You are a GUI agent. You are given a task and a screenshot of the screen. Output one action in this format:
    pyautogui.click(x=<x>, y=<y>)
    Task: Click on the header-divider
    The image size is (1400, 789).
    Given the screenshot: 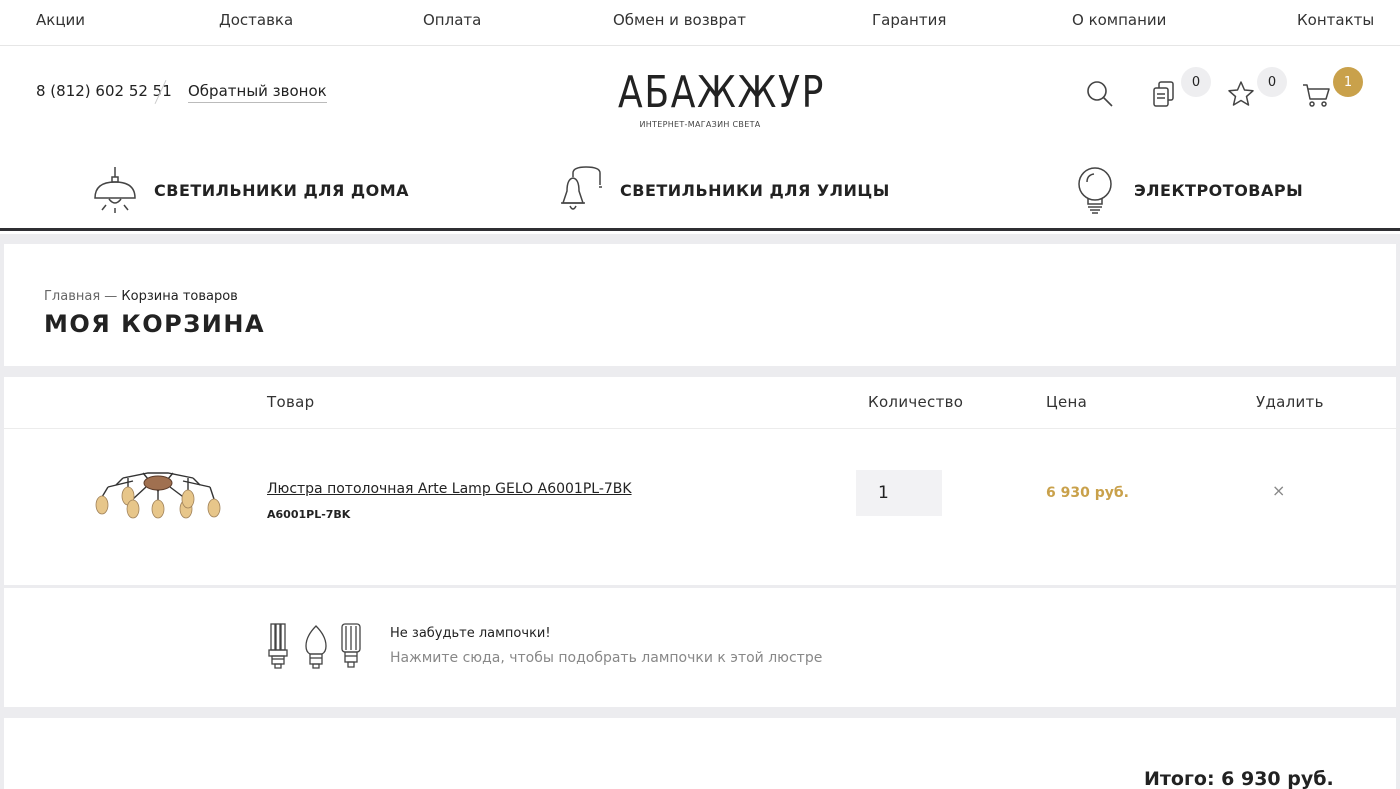 What is the action you would take?
    pyautogui.click(x=702, y=428)
    